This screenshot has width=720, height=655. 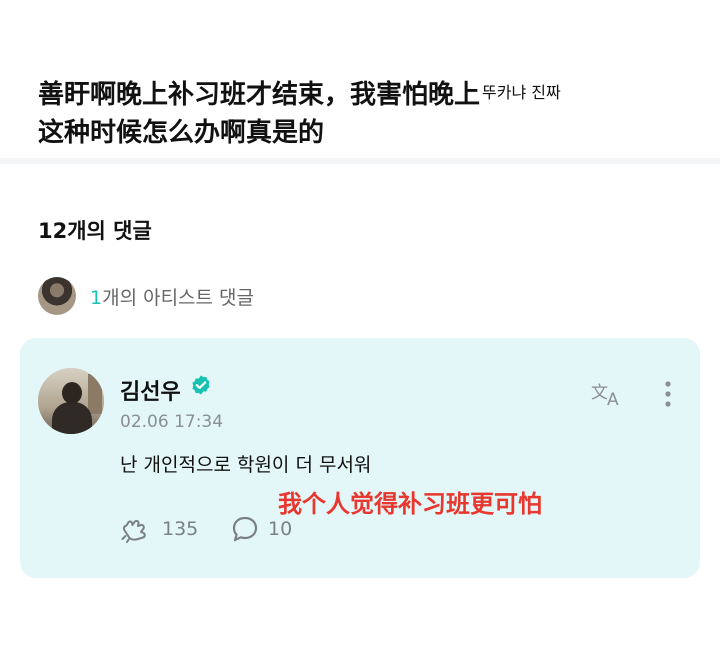 I want to click on reply-button: 10, so click(x=261, y=529).